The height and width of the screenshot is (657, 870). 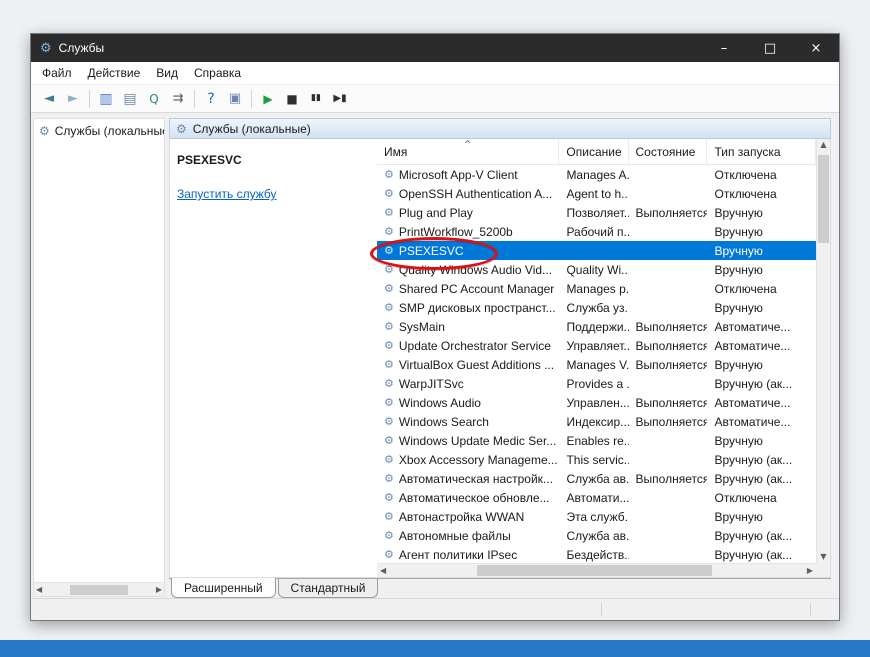 I want to click on tree-item-services: ⚙ Службы (локальные), so click(x=99, y=128).